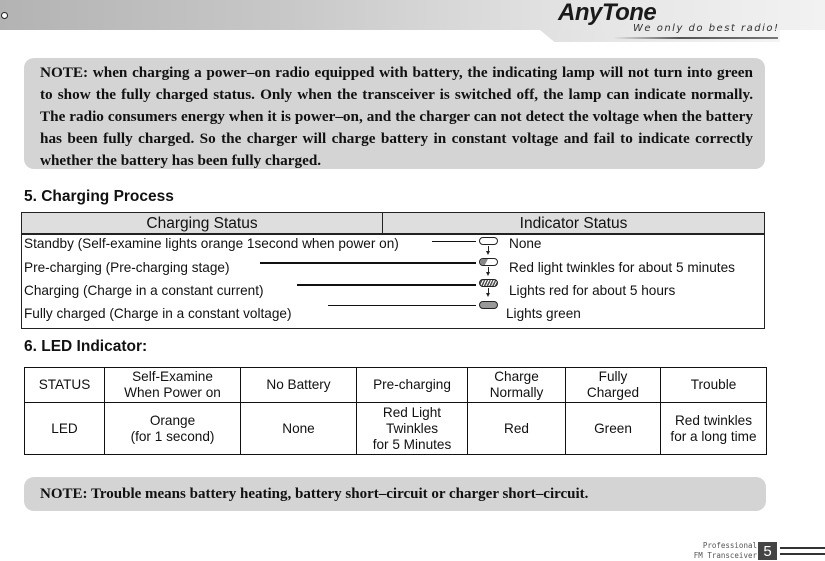  What do you see at coordinates (718, 551) in the screenshot?
I see `footer-label: Professional FM Transceiver` at bounding box center [718, 551].